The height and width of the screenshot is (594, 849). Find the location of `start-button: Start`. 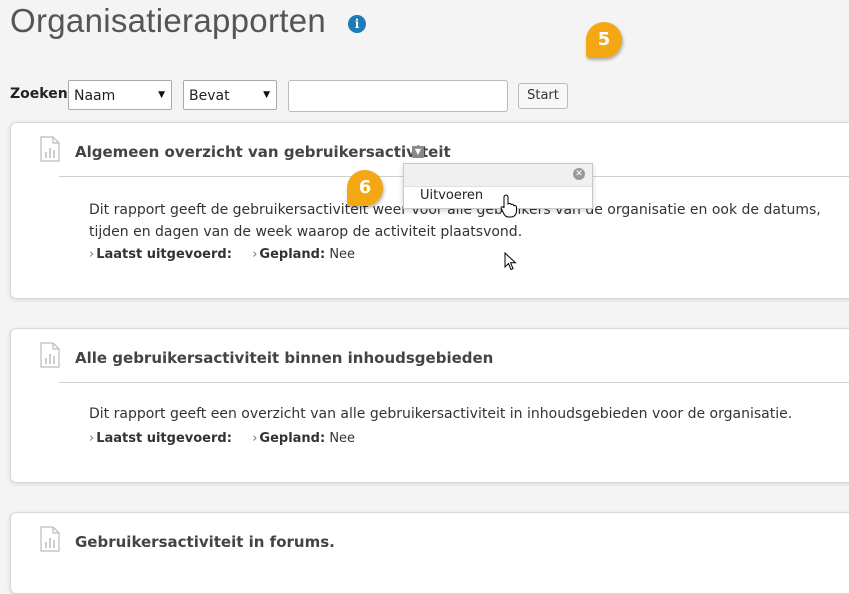

start-button: Start is located at coordinates (543, 96).